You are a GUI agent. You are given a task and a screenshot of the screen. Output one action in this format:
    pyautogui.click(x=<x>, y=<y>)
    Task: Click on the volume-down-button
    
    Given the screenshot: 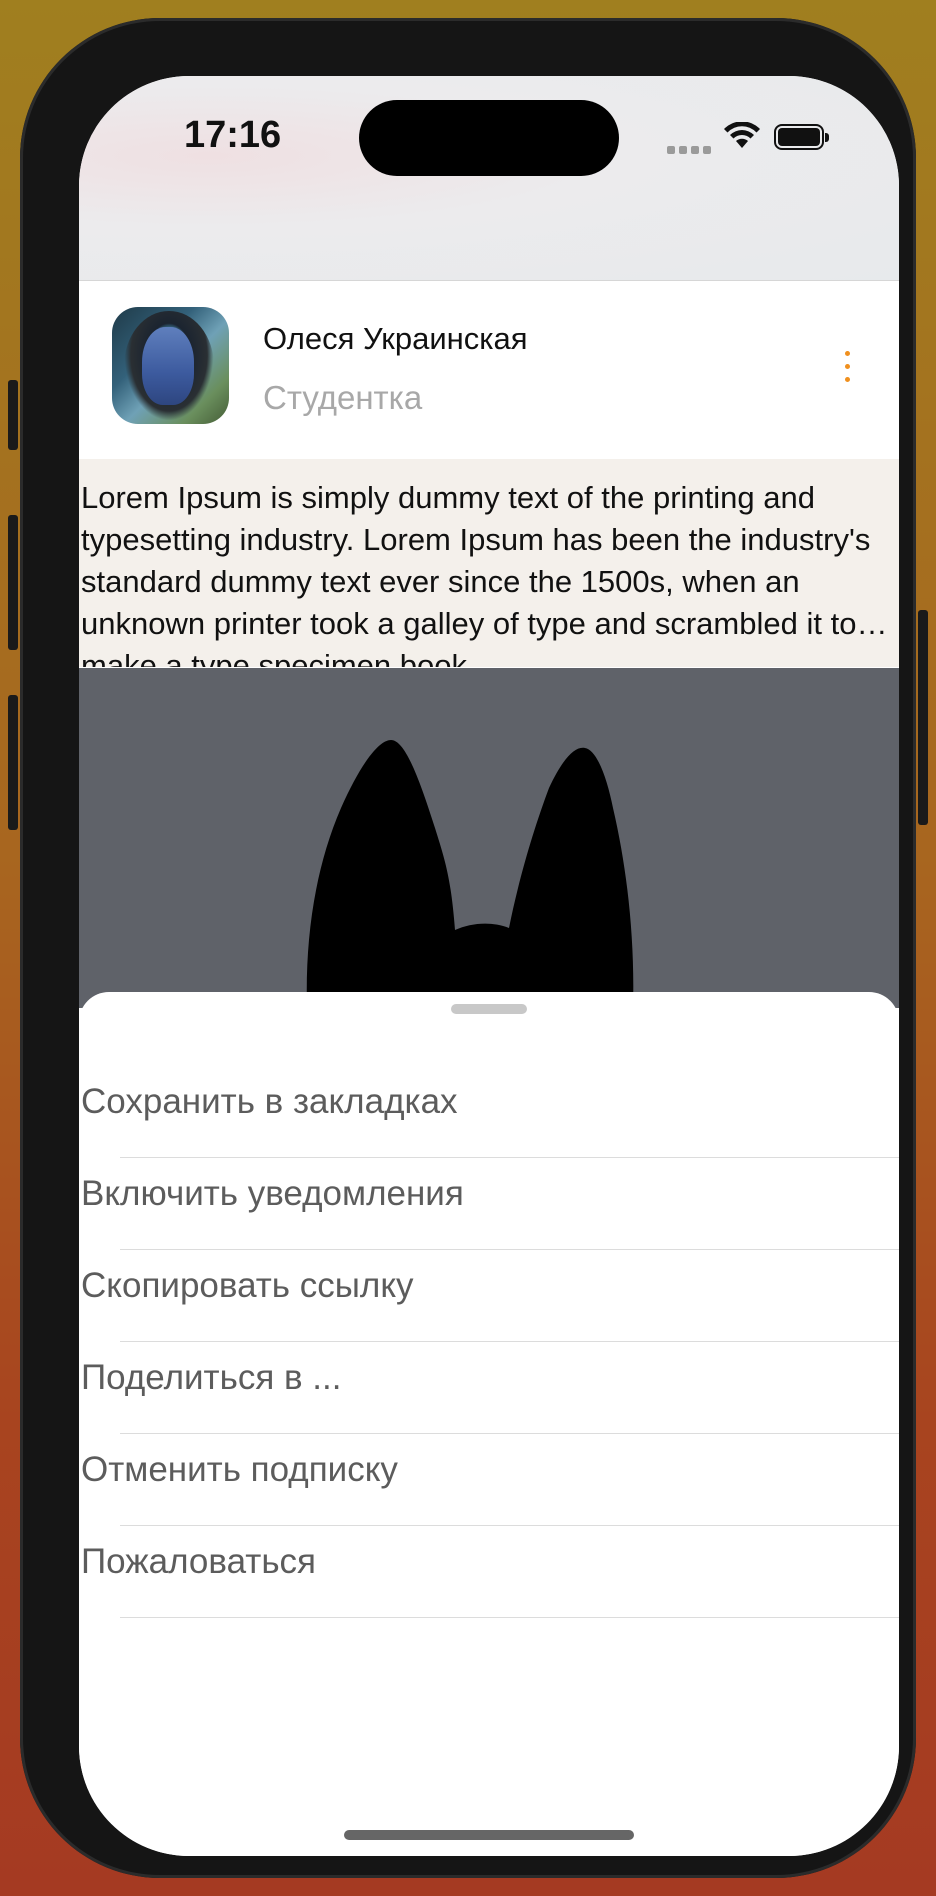 What is the action you would take?
    pyautogui.click(x=13, y=762)
    